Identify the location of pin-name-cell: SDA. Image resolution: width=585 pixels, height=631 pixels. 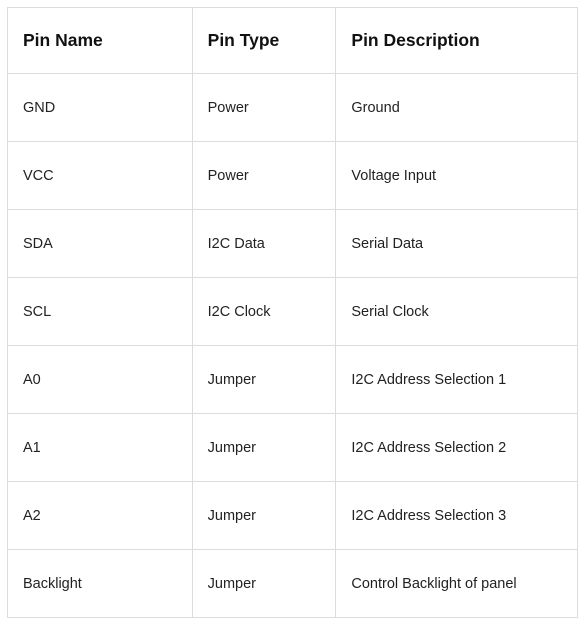
(100, 243).